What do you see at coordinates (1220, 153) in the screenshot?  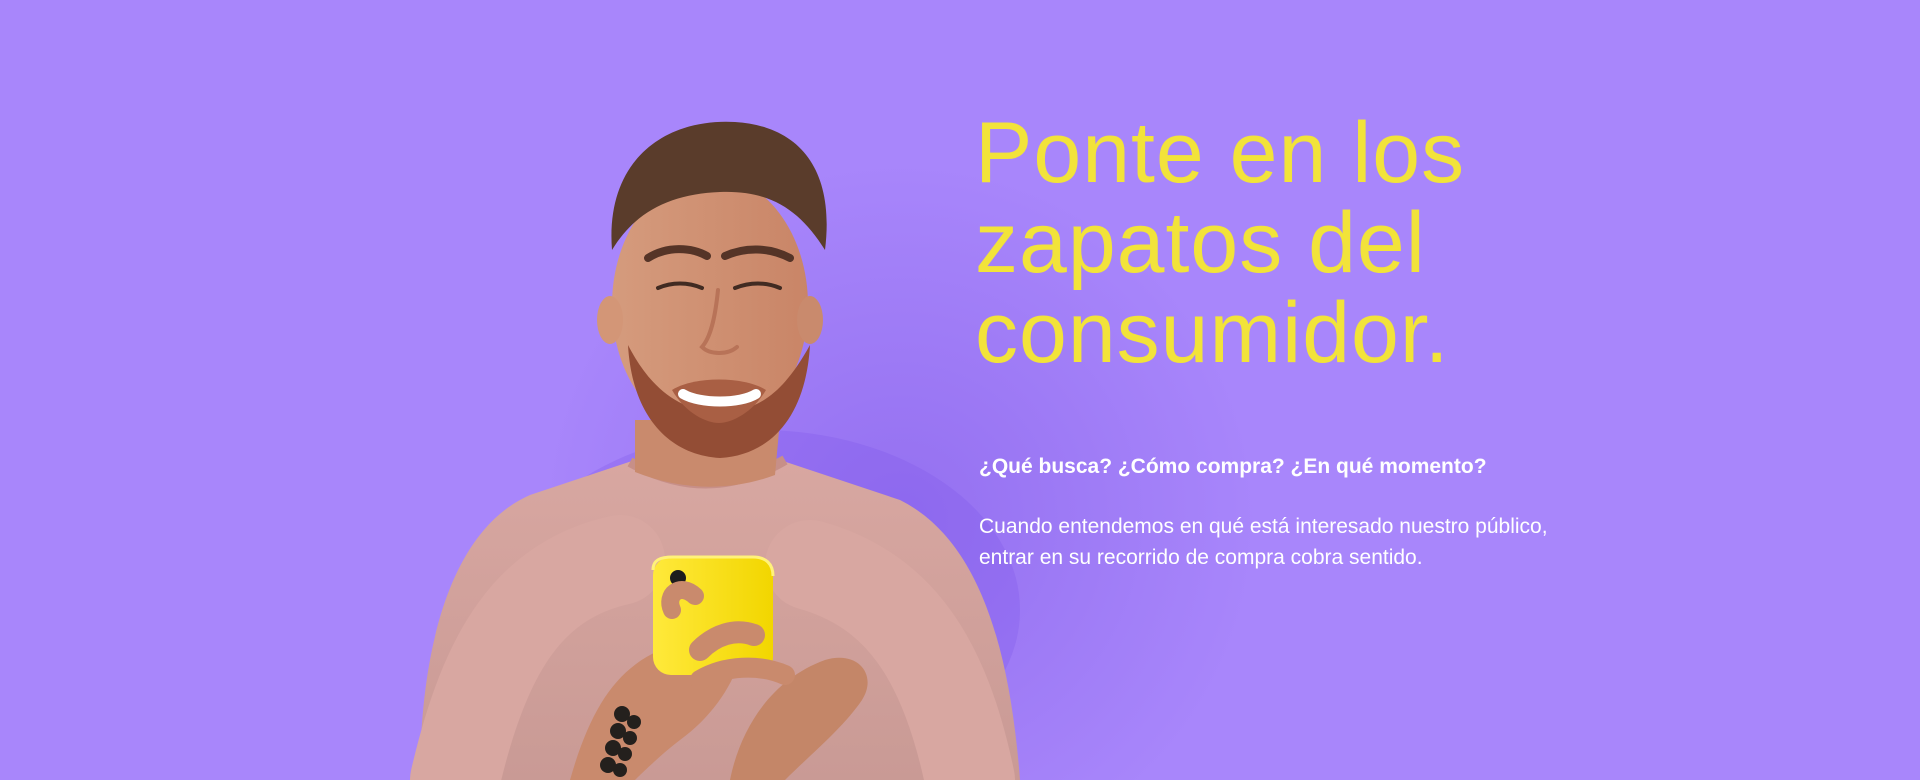 I see `headline-line-1: Ponte en los` at bounding box center [1220, 153].